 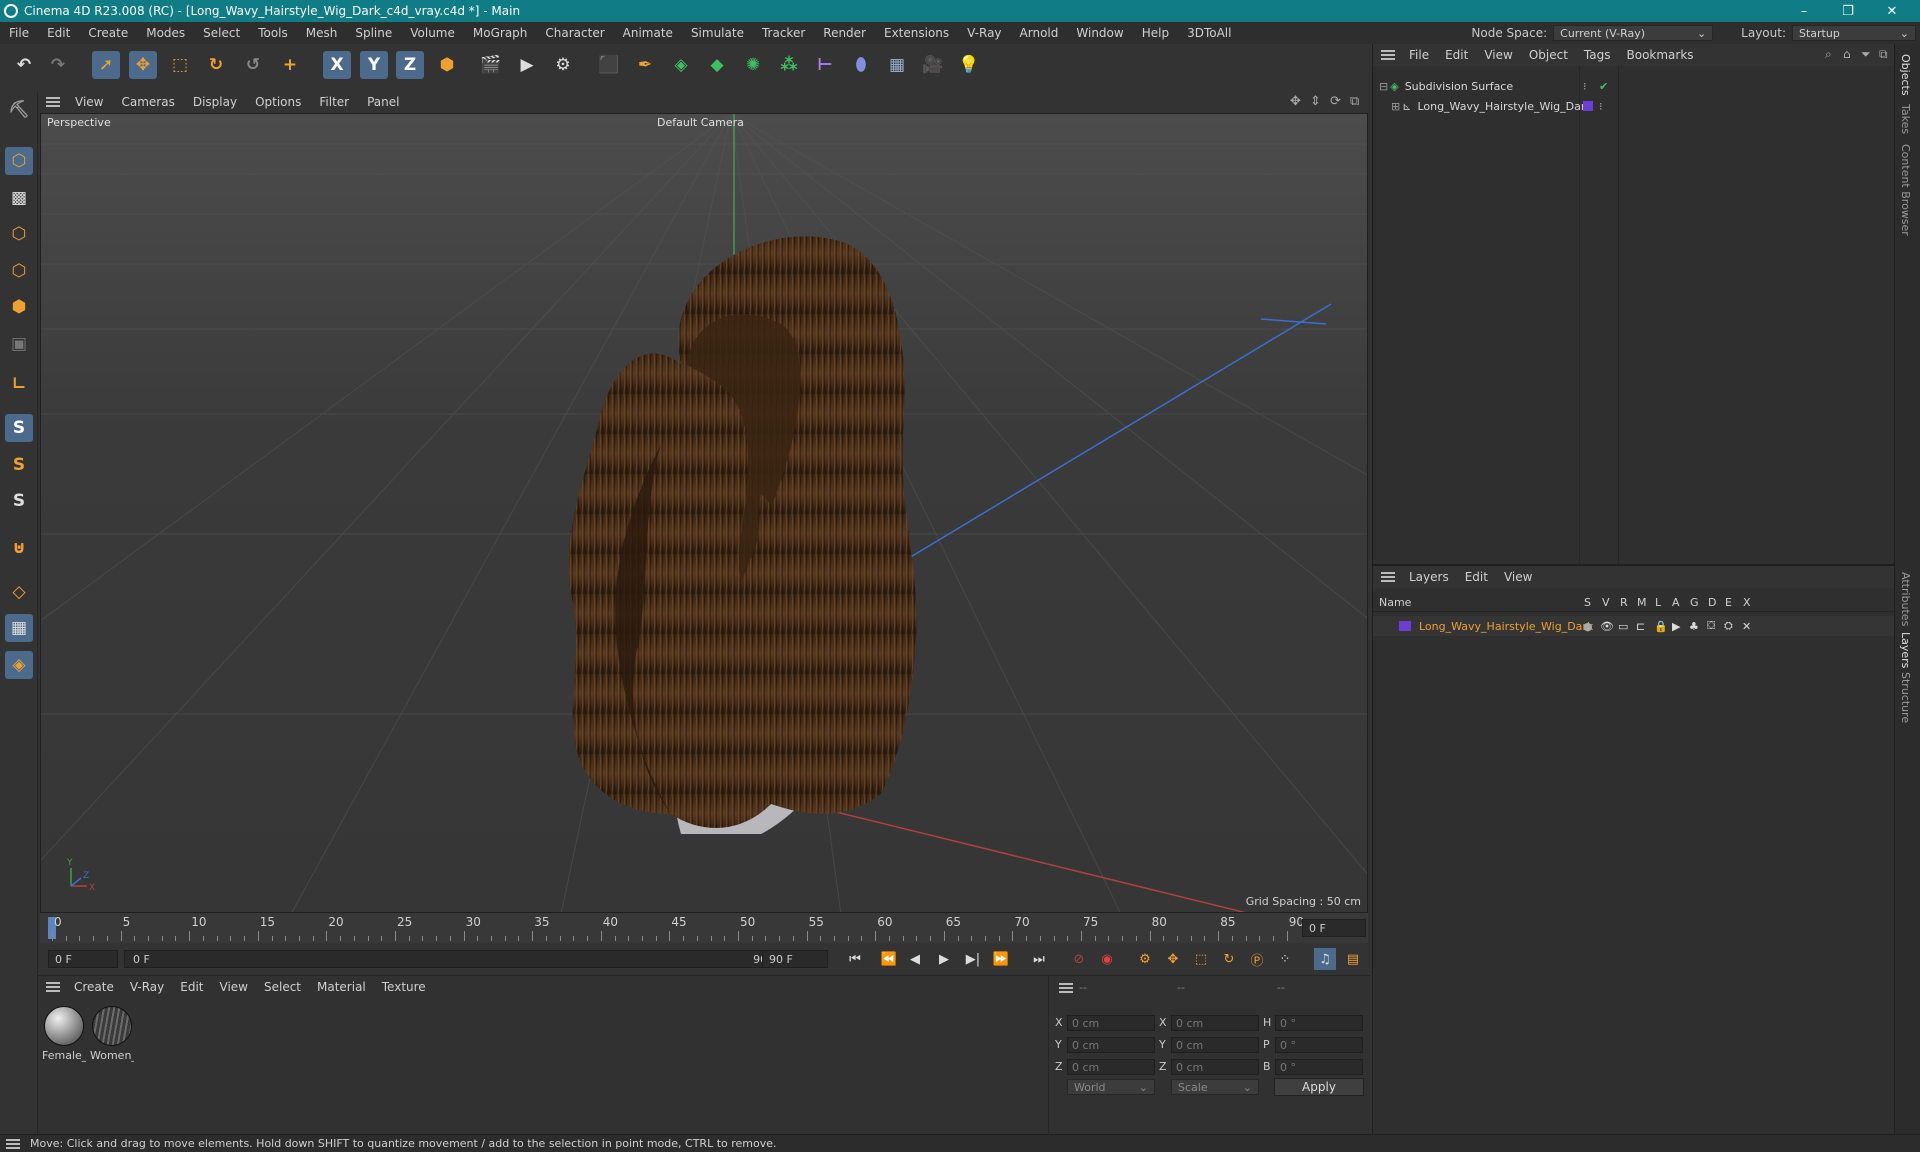 What do you see at coordinates (944, 959) in the screenshot?
I see `play-button: ▶` at bounding box center [944, 959].